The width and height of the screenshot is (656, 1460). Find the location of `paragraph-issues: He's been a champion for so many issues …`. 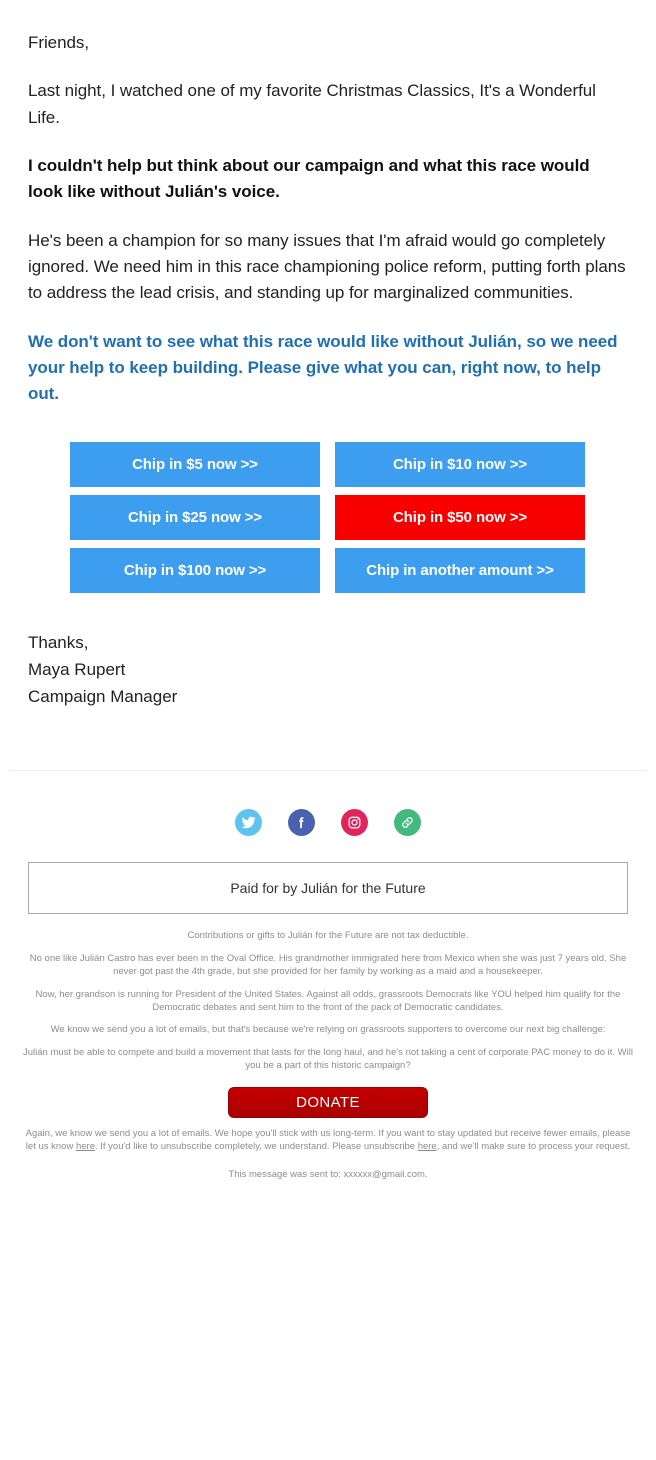

paragraph-issues: He's been a champion for so many issues … is located at coordinates (327, 266).